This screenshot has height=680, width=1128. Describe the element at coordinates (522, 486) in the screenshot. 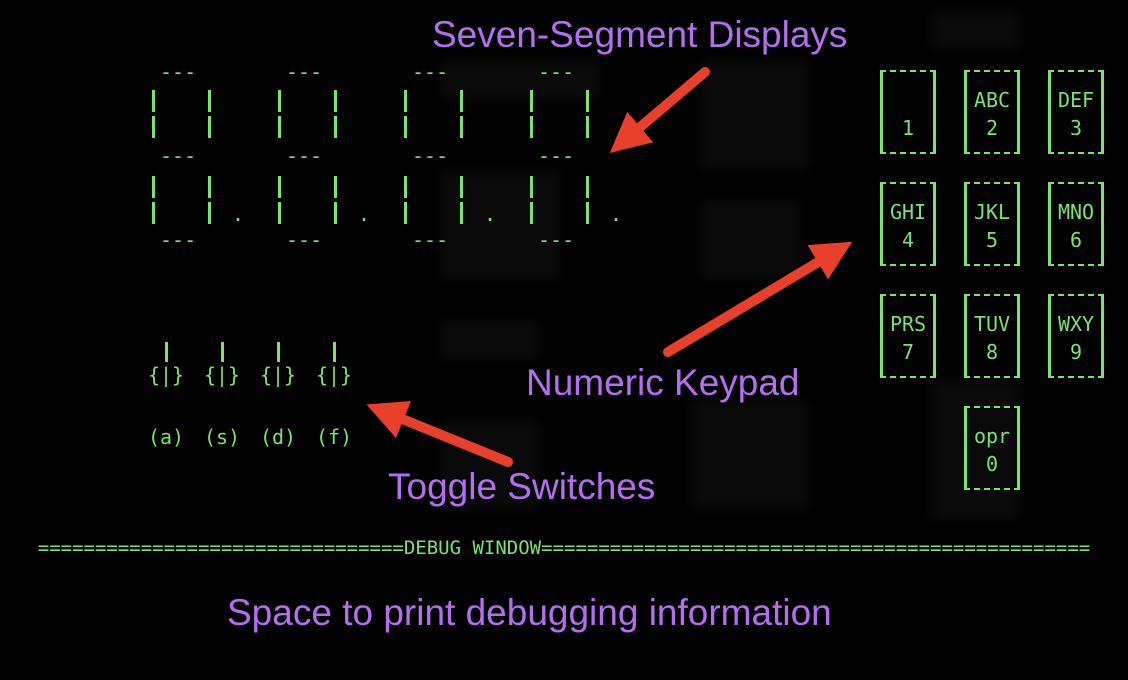

I see `toggle-annotation: Toggle Switches` at that location.